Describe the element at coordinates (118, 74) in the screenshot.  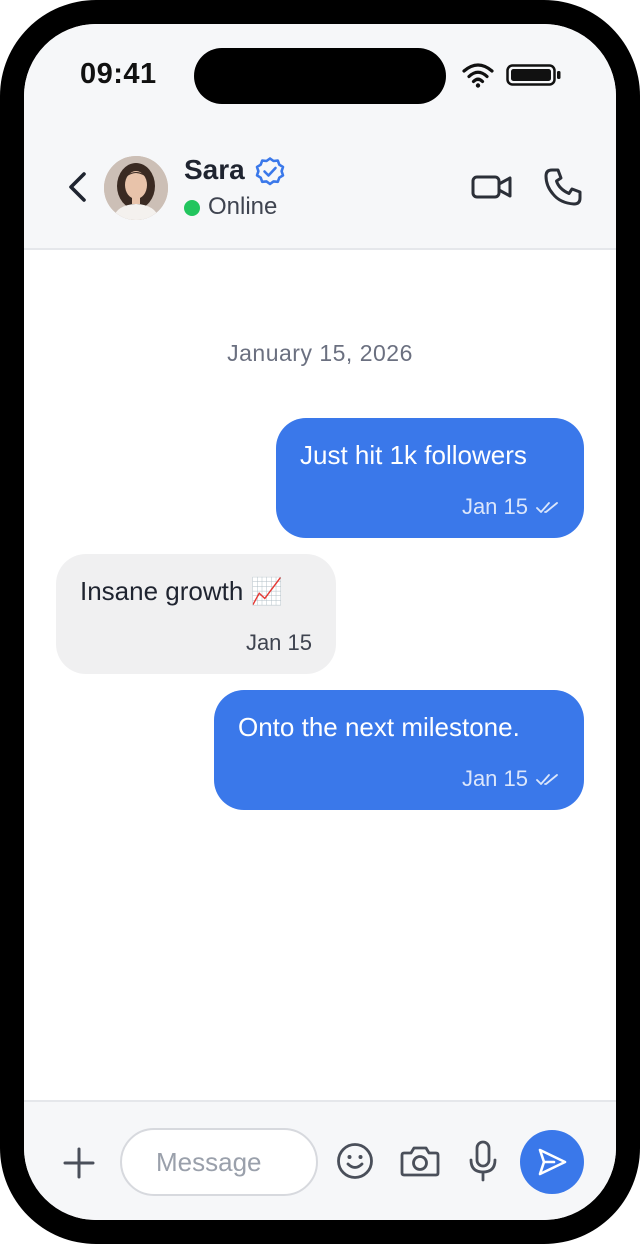
I see `status-time: 09:41` at that location.